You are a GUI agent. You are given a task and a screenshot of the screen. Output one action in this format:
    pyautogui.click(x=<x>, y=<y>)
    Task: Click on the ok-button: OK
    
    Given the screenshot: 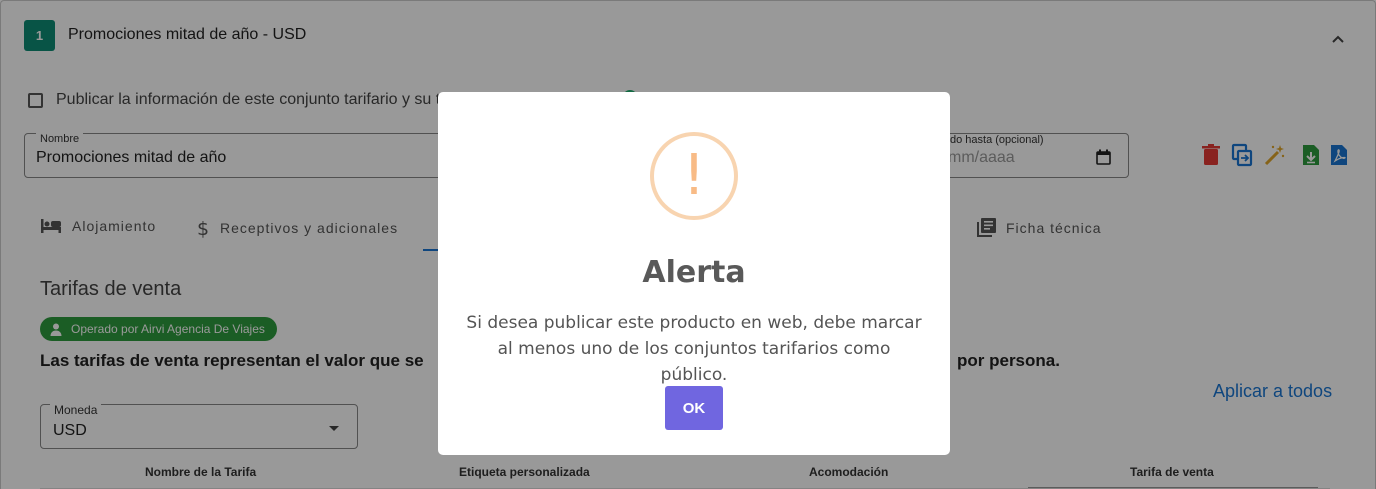 What is the action you would take?
    pyautogui.click(x=694, y=408)
    